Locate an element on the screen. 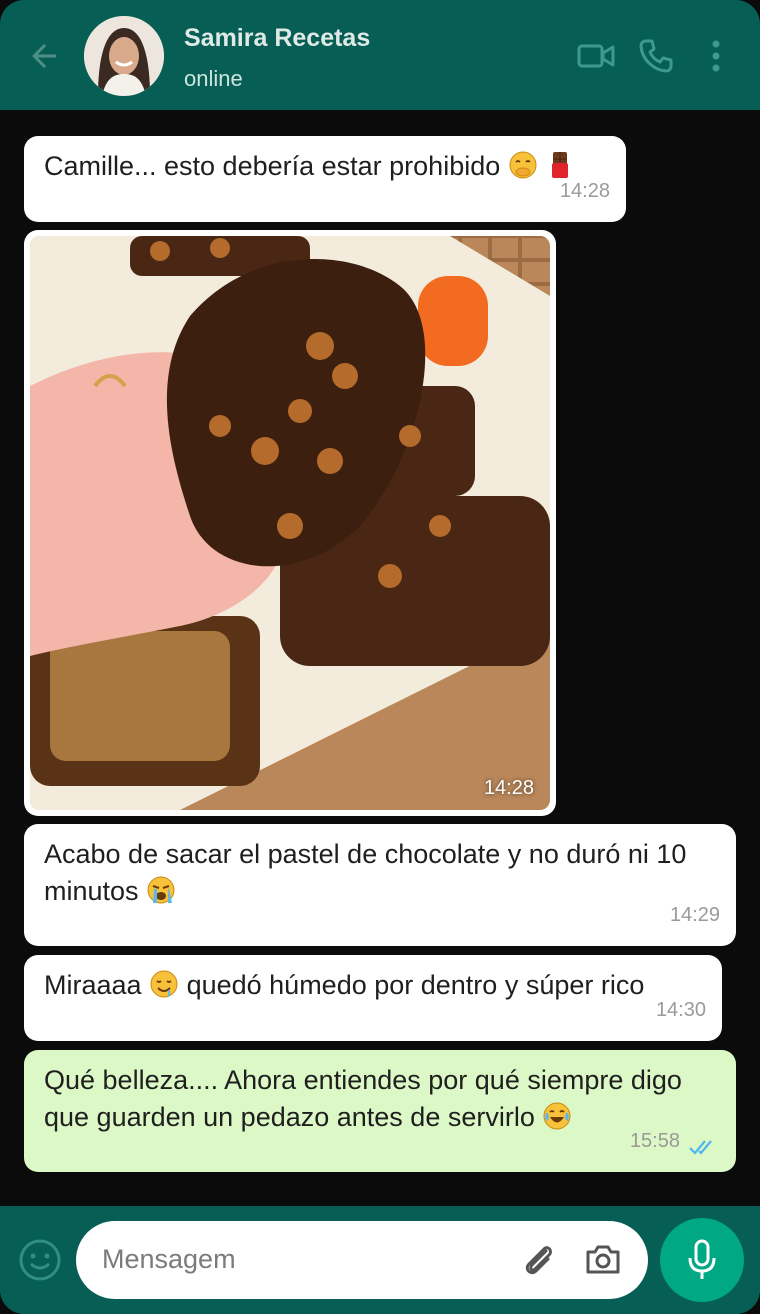 The width and height of the screenshot is (760, 1314). face-with-tears-of-joy-emoji is located at coordinates (557, 1116).